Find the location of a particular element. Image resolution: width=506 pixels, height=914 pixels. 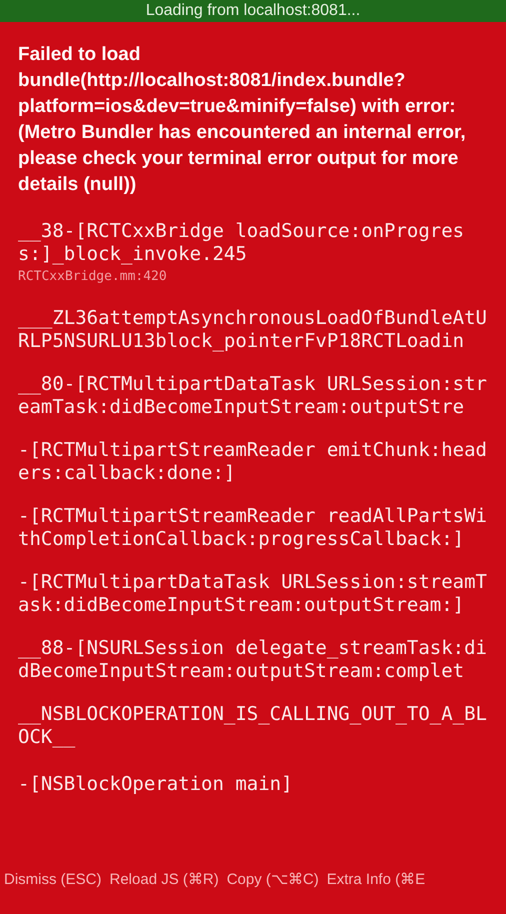

footer-button: Dismiss (ESC) is located at coordinates (53, 880).